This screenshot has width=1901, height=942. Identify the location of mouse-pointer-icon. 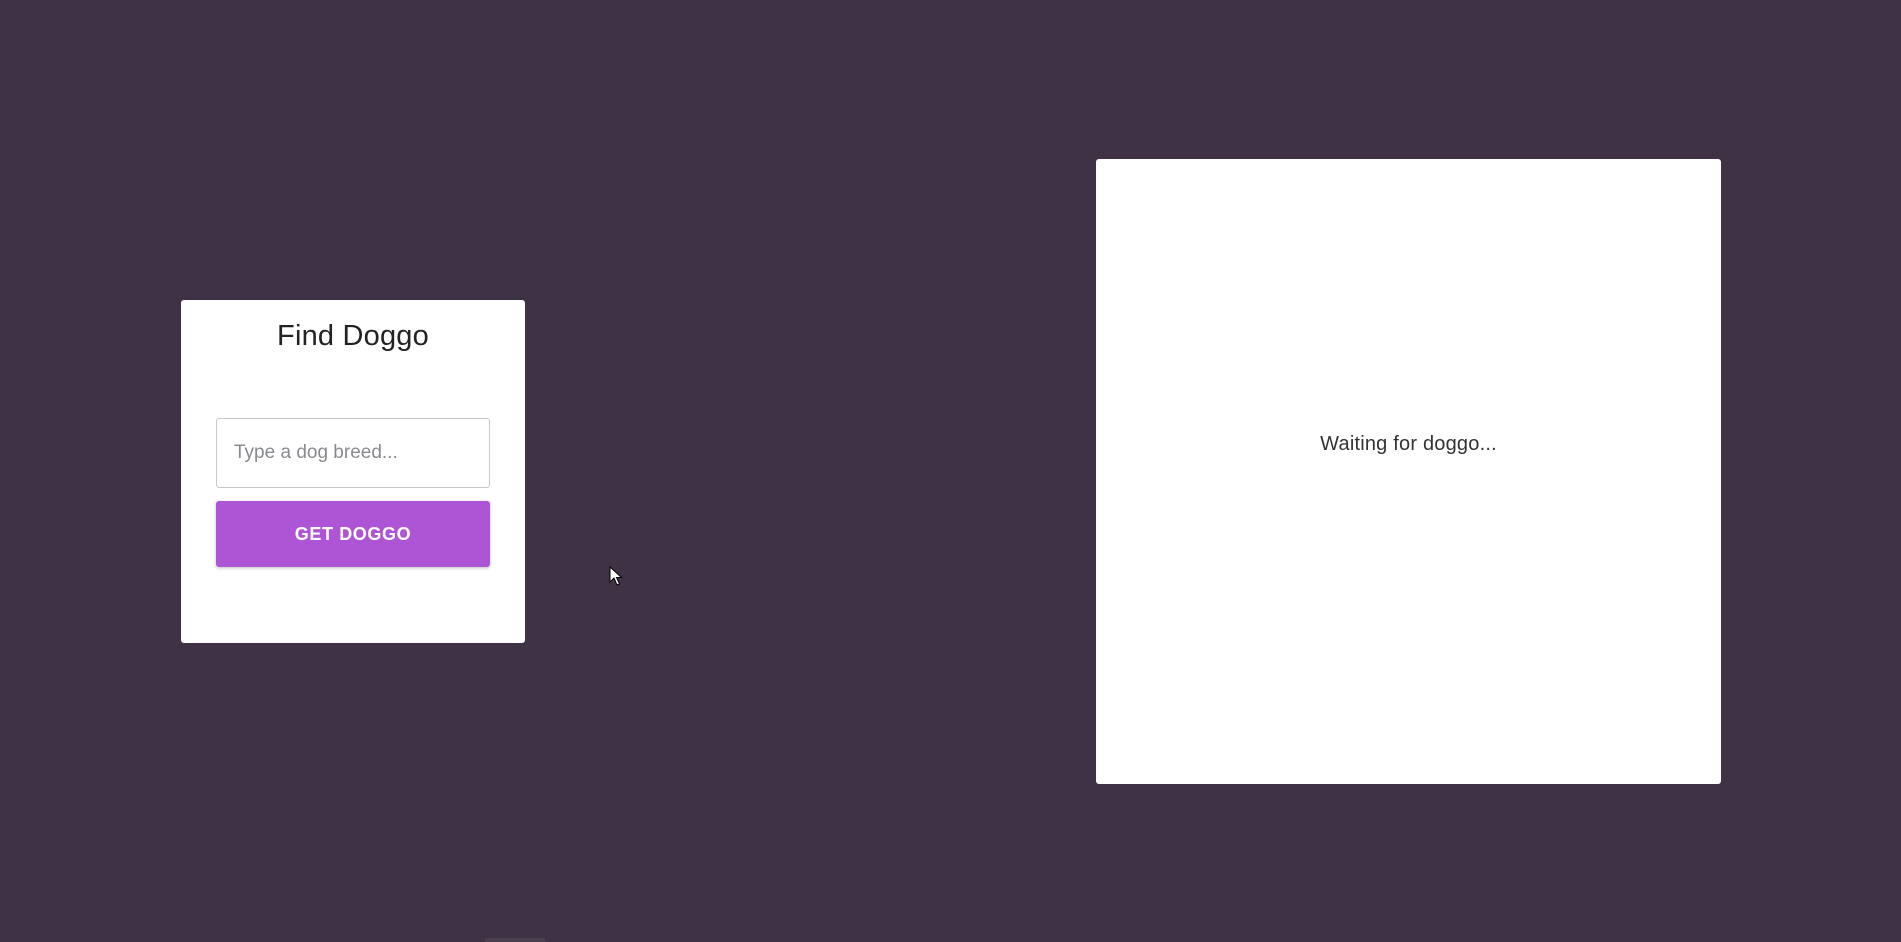
(616, 576).